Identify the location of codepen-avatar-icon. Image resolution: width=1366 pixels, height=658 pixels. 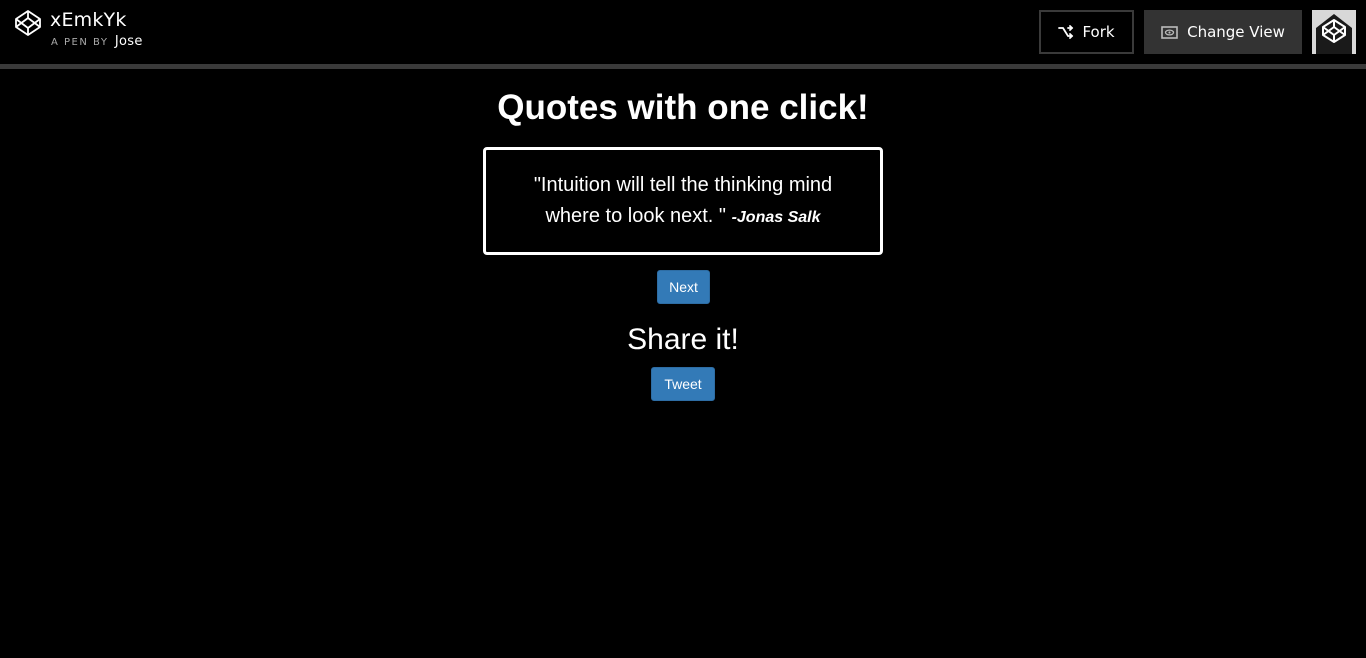
(1334, 32).